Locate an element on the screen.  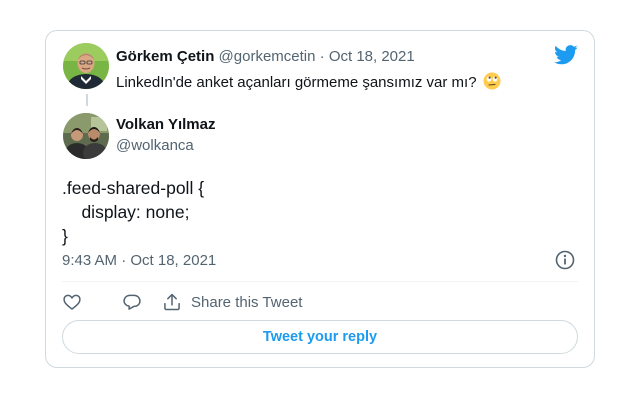
tweet-your-reply-button: Tweet your reply is located at coordinates (320, 337).